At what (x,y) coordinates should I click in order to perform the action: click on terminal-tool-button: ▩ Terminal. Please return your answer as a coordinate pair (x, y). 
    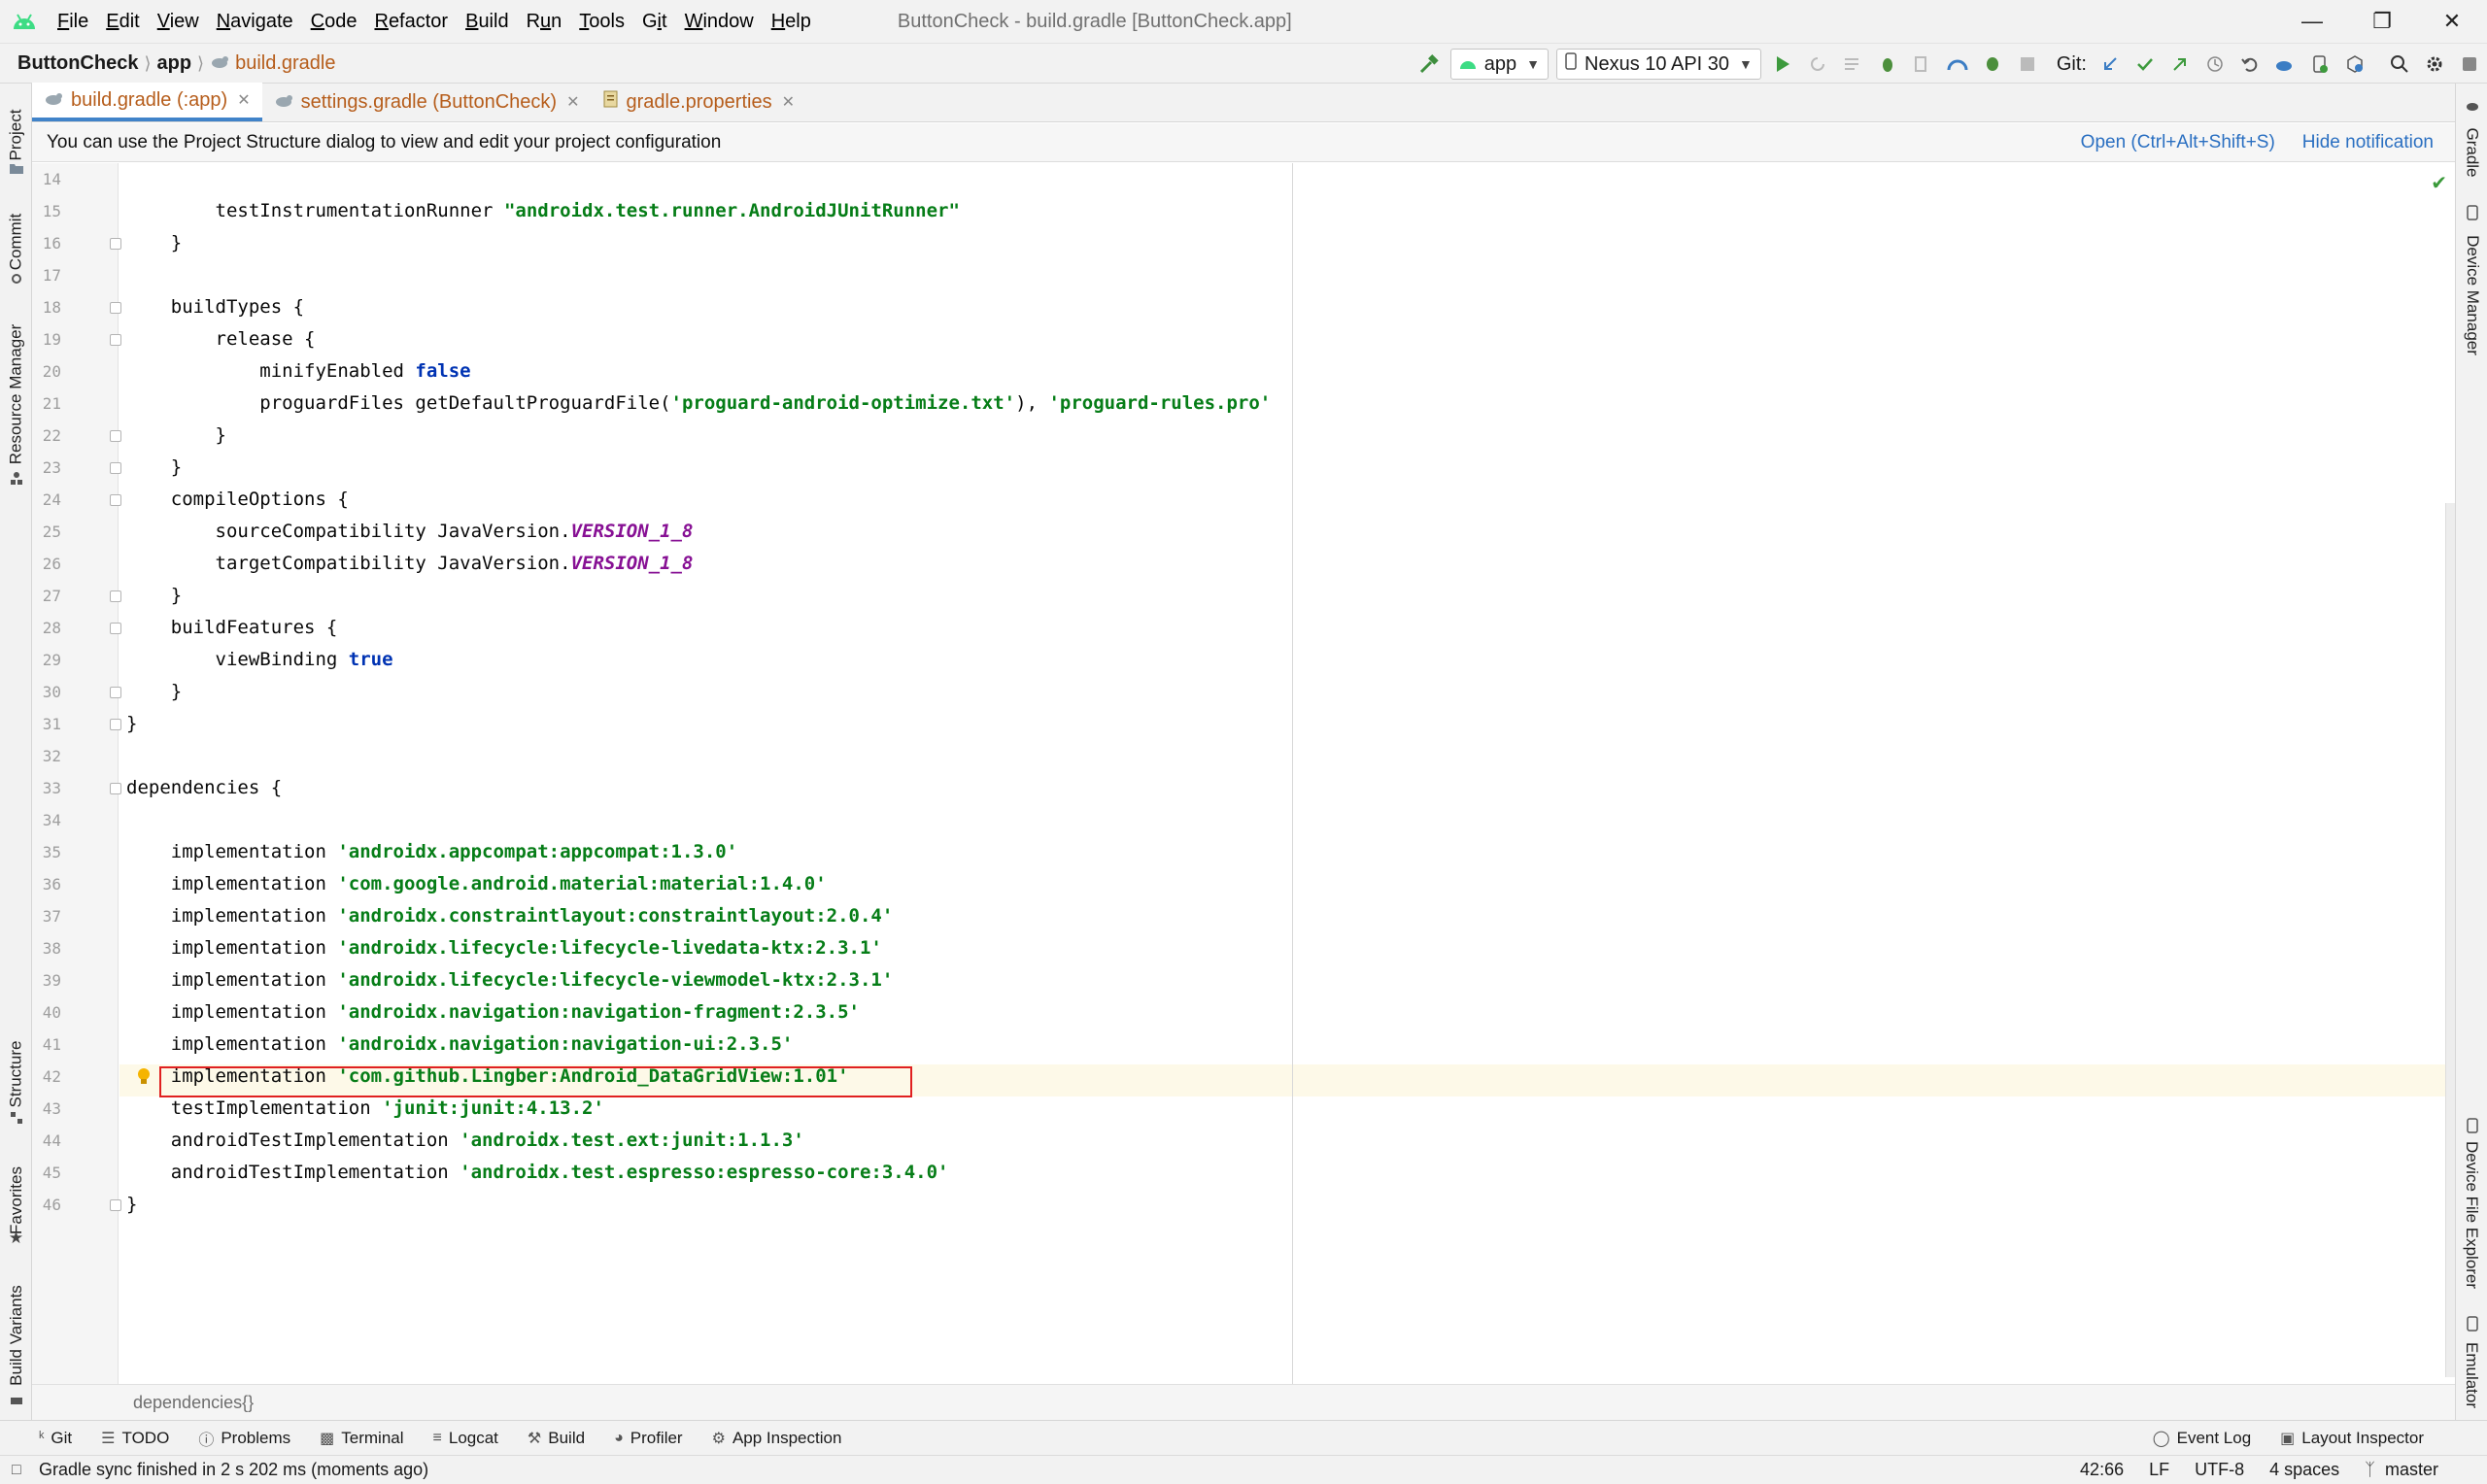
    Looking at the image, I should click on (361, 1439).